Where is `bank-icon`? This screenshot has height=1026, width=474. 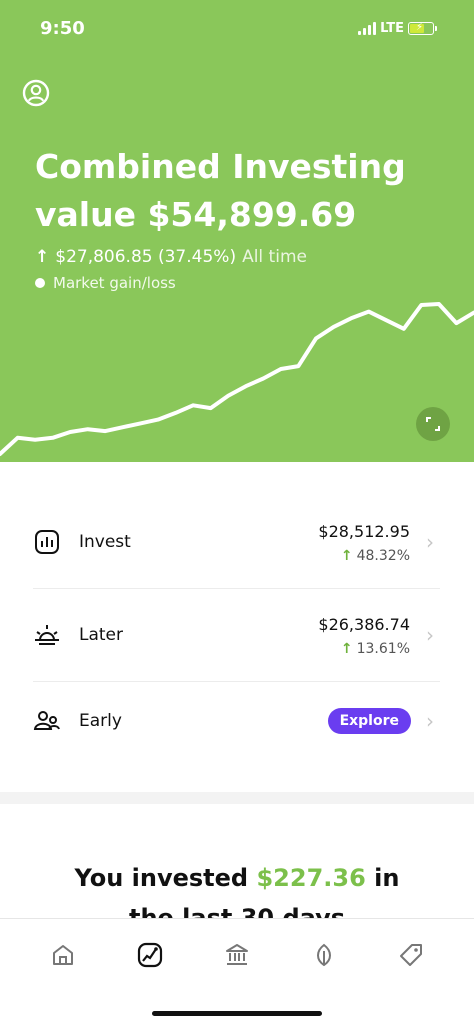
bank-icon is located at coordinates (237, 954).